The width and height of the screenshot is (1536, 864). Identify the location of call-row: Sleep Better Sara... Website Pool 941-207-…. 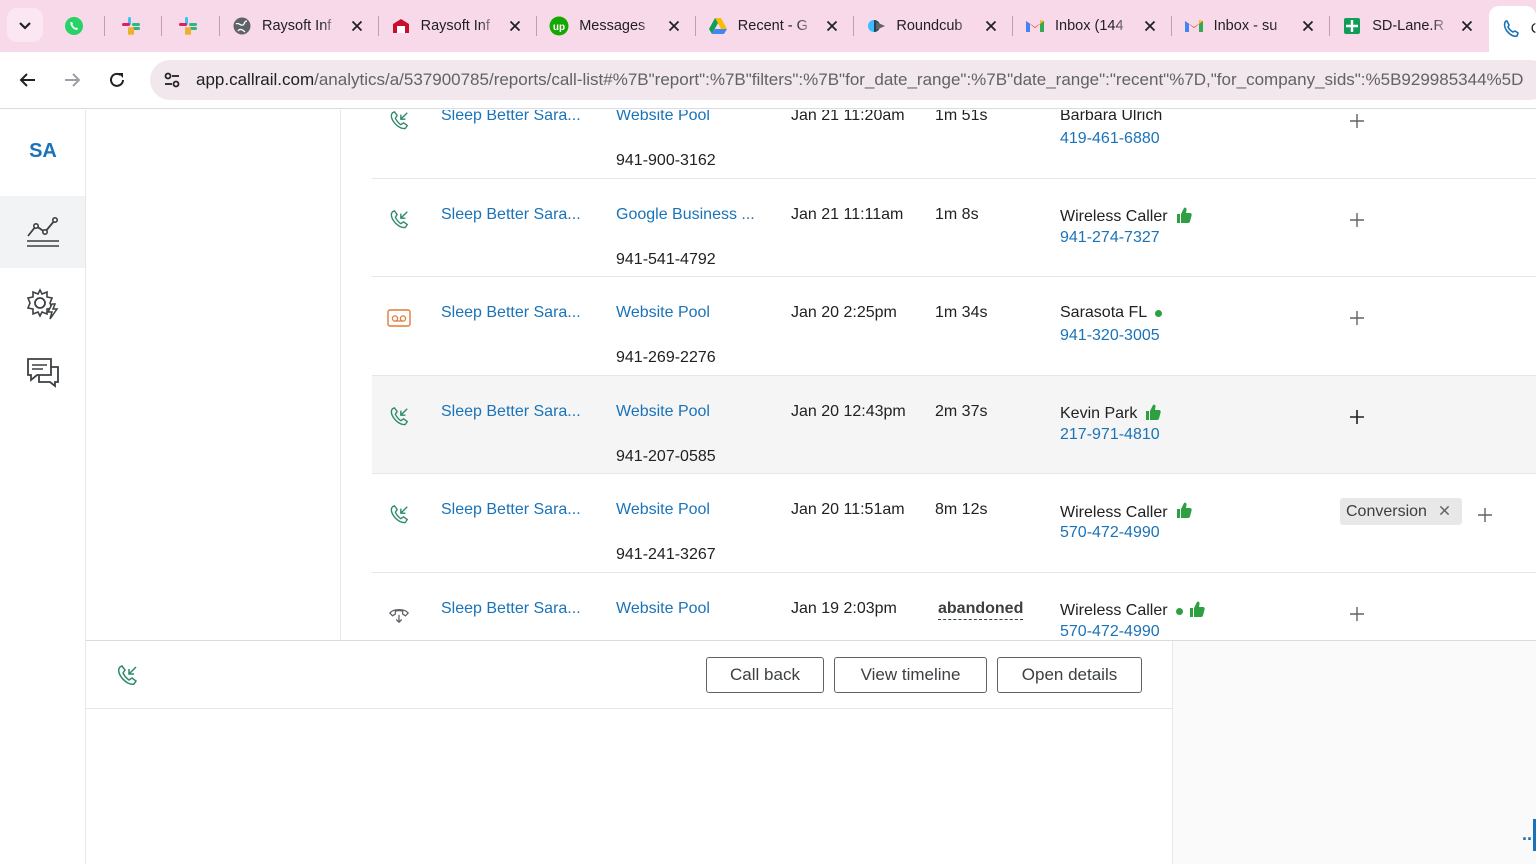
(954, 424).